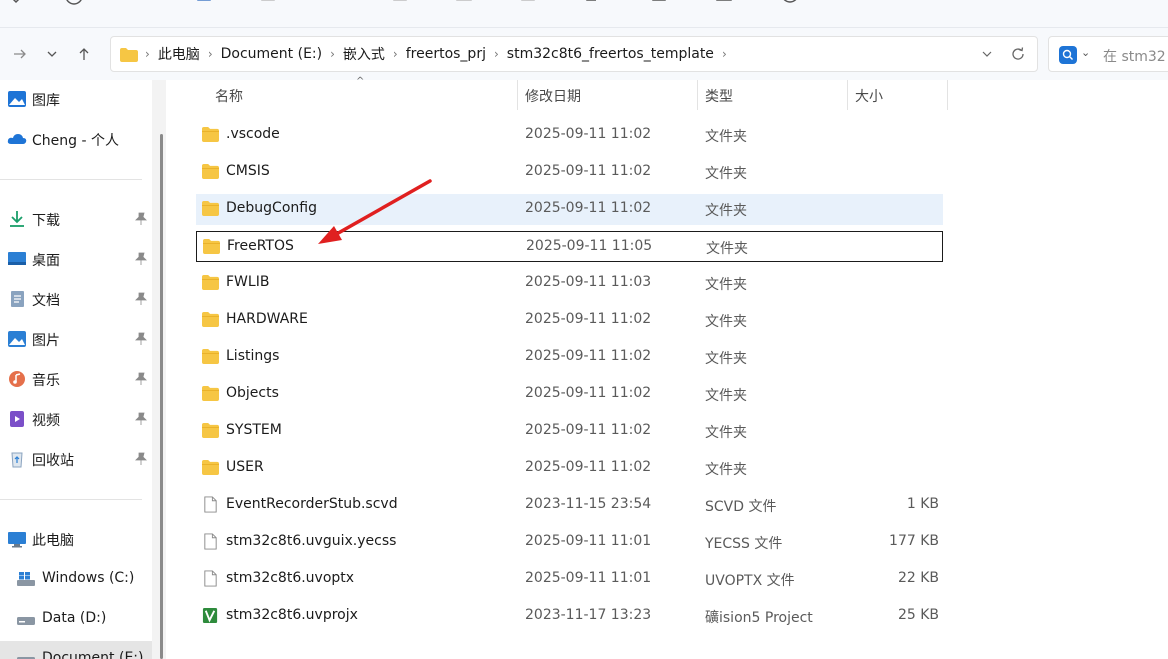  Describe the element at coordinates (922, 504) in the screenshot. I see `file-size: 1 KB` at that location.